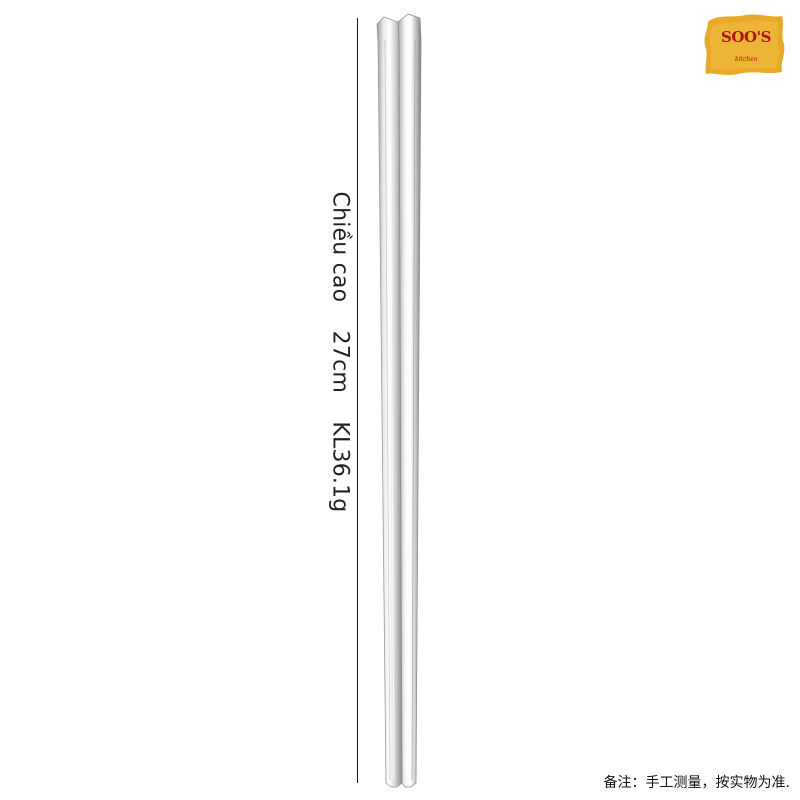 The width and height of the screenshot is (800, 800). Describe the element at coordinates (746, 37) in the screenshot. I see `brand-name: SOO'S` at that location.